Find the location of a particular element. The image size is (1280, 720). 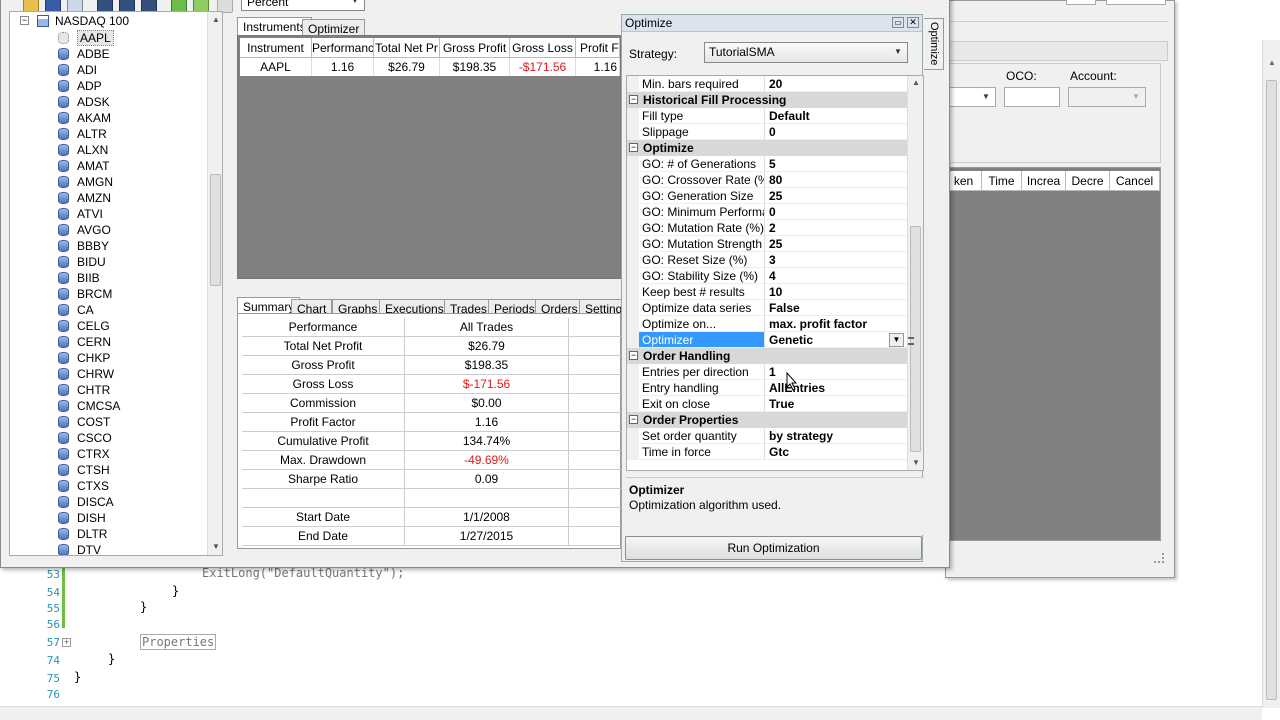

property-value: 0 is located at coordinates (836, 212).